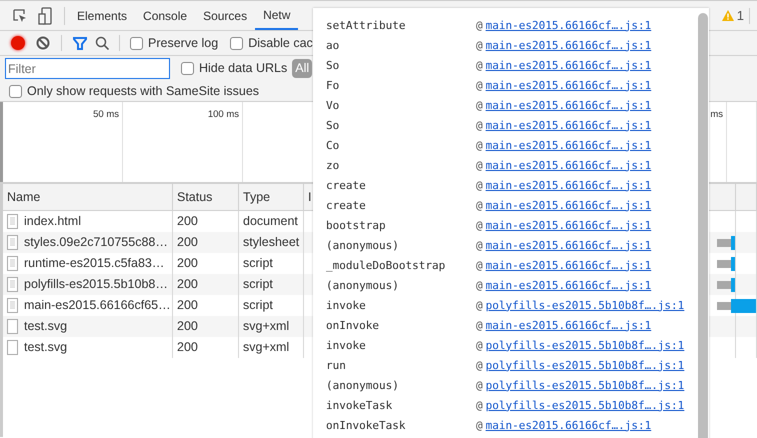  Describe the element at coordinates (386, 266) in the screenshot. I see `function-name: _moduleDoBootstrap` at that location.